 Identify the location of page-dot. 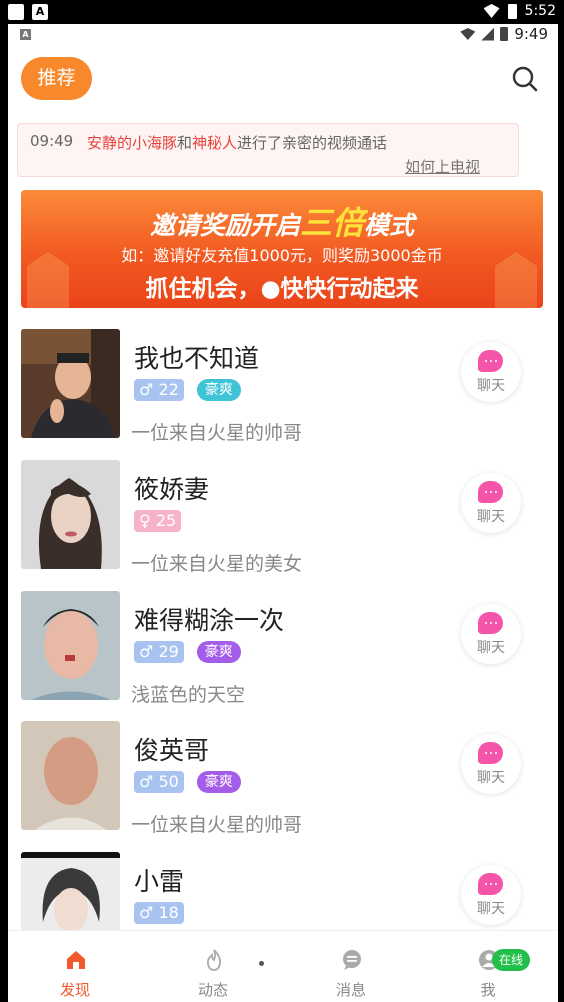
(261, 963).